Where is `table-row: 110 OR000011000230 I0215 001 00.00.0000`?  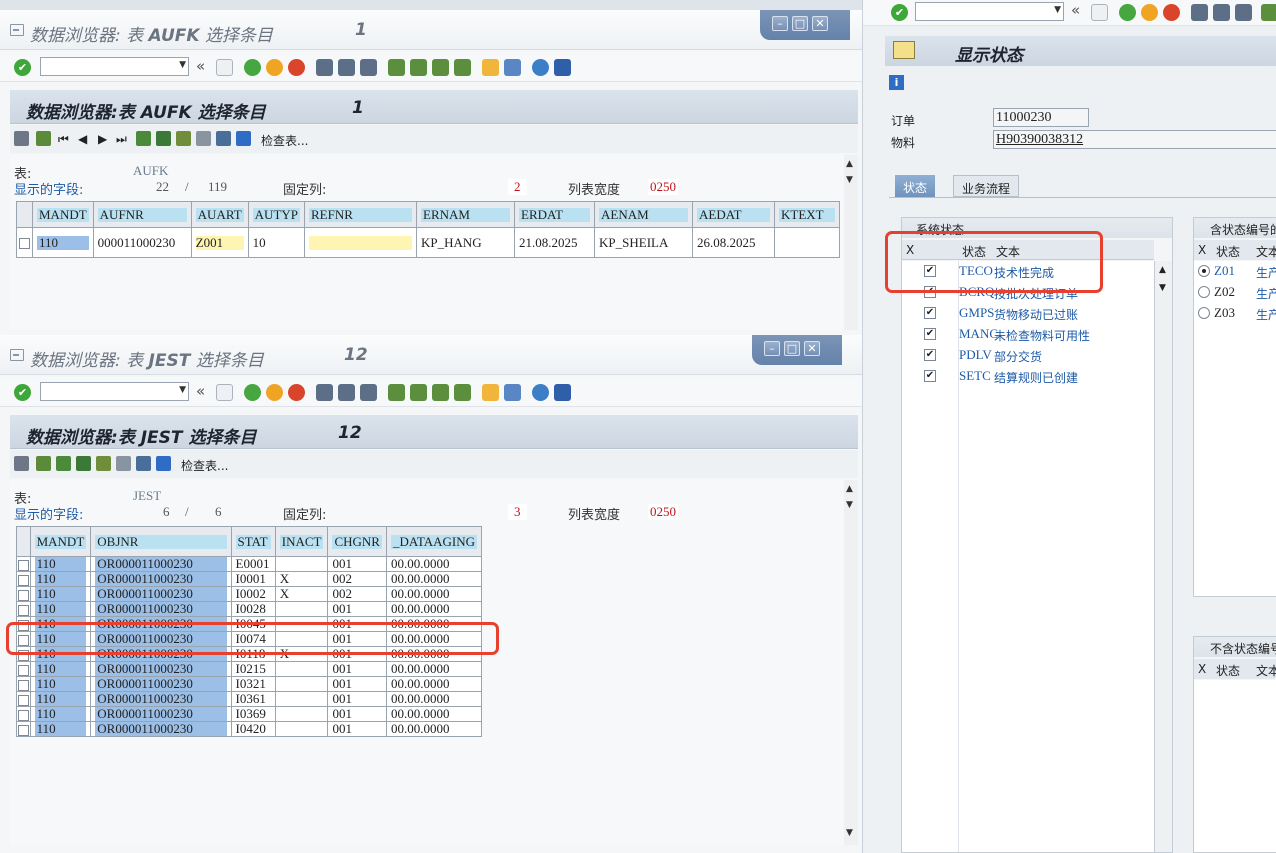
table-row: 110 OR000011000230 I0215 001 00.00.0000 is located at coordinates (249, 669).